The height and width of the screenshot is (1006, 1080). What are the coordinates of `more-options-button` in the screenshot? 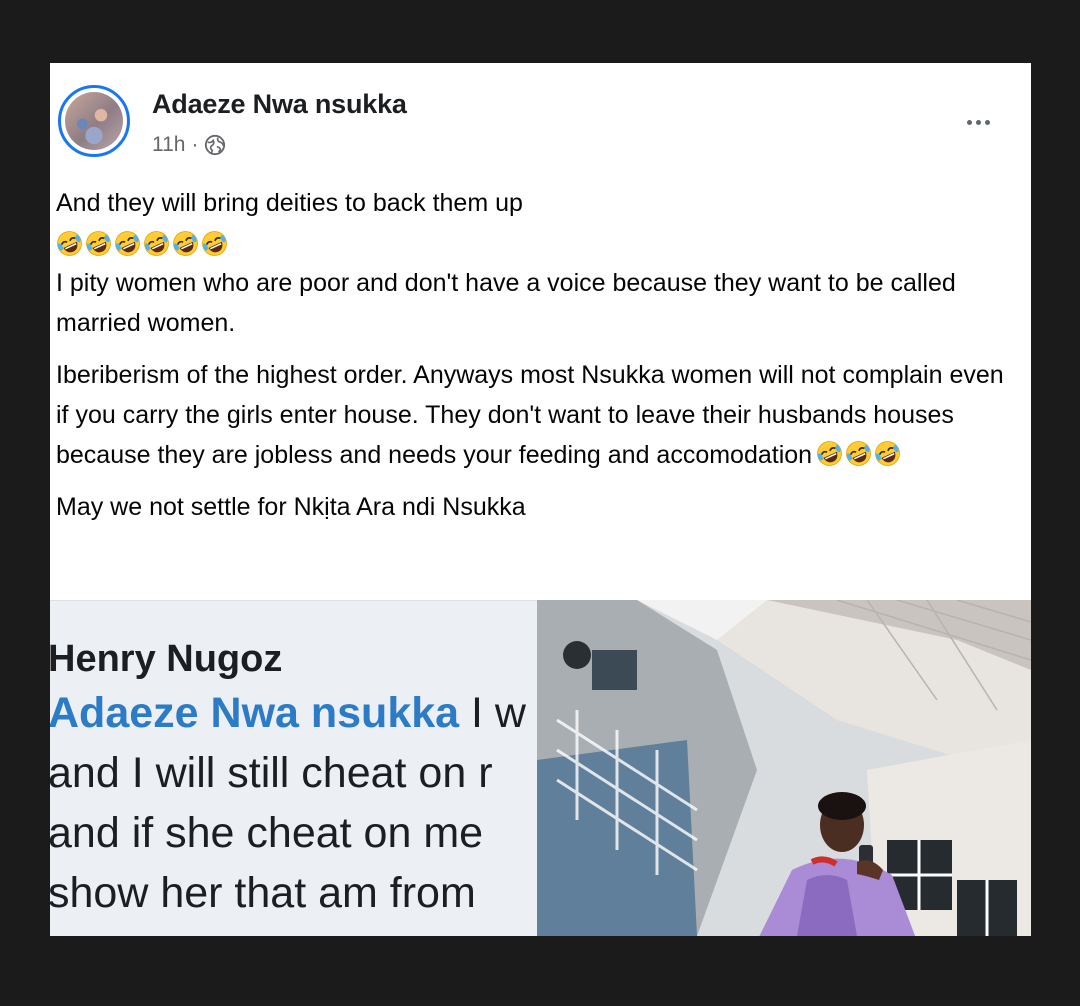 It's located at (978, 122).